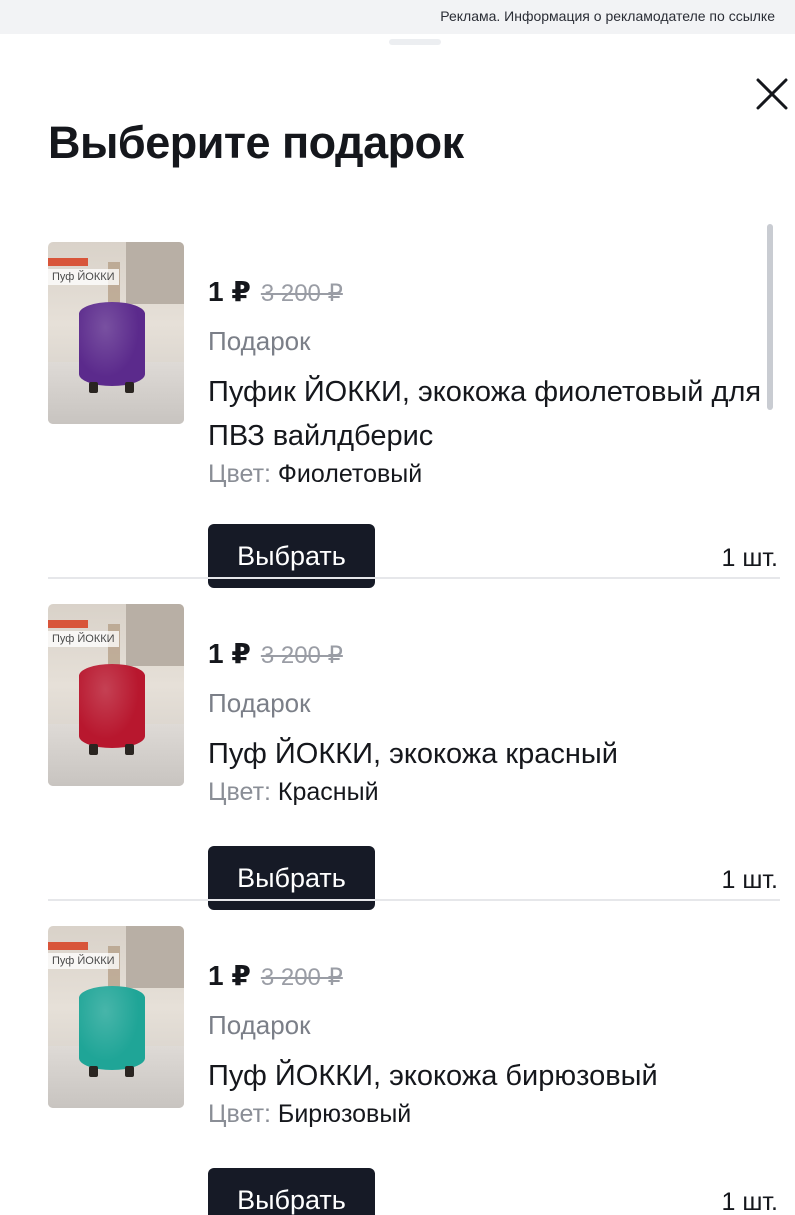  Describe the element at coordinates (256, 142) in the screenshot. I see `sheet-title: Выберите подарок` at that location.